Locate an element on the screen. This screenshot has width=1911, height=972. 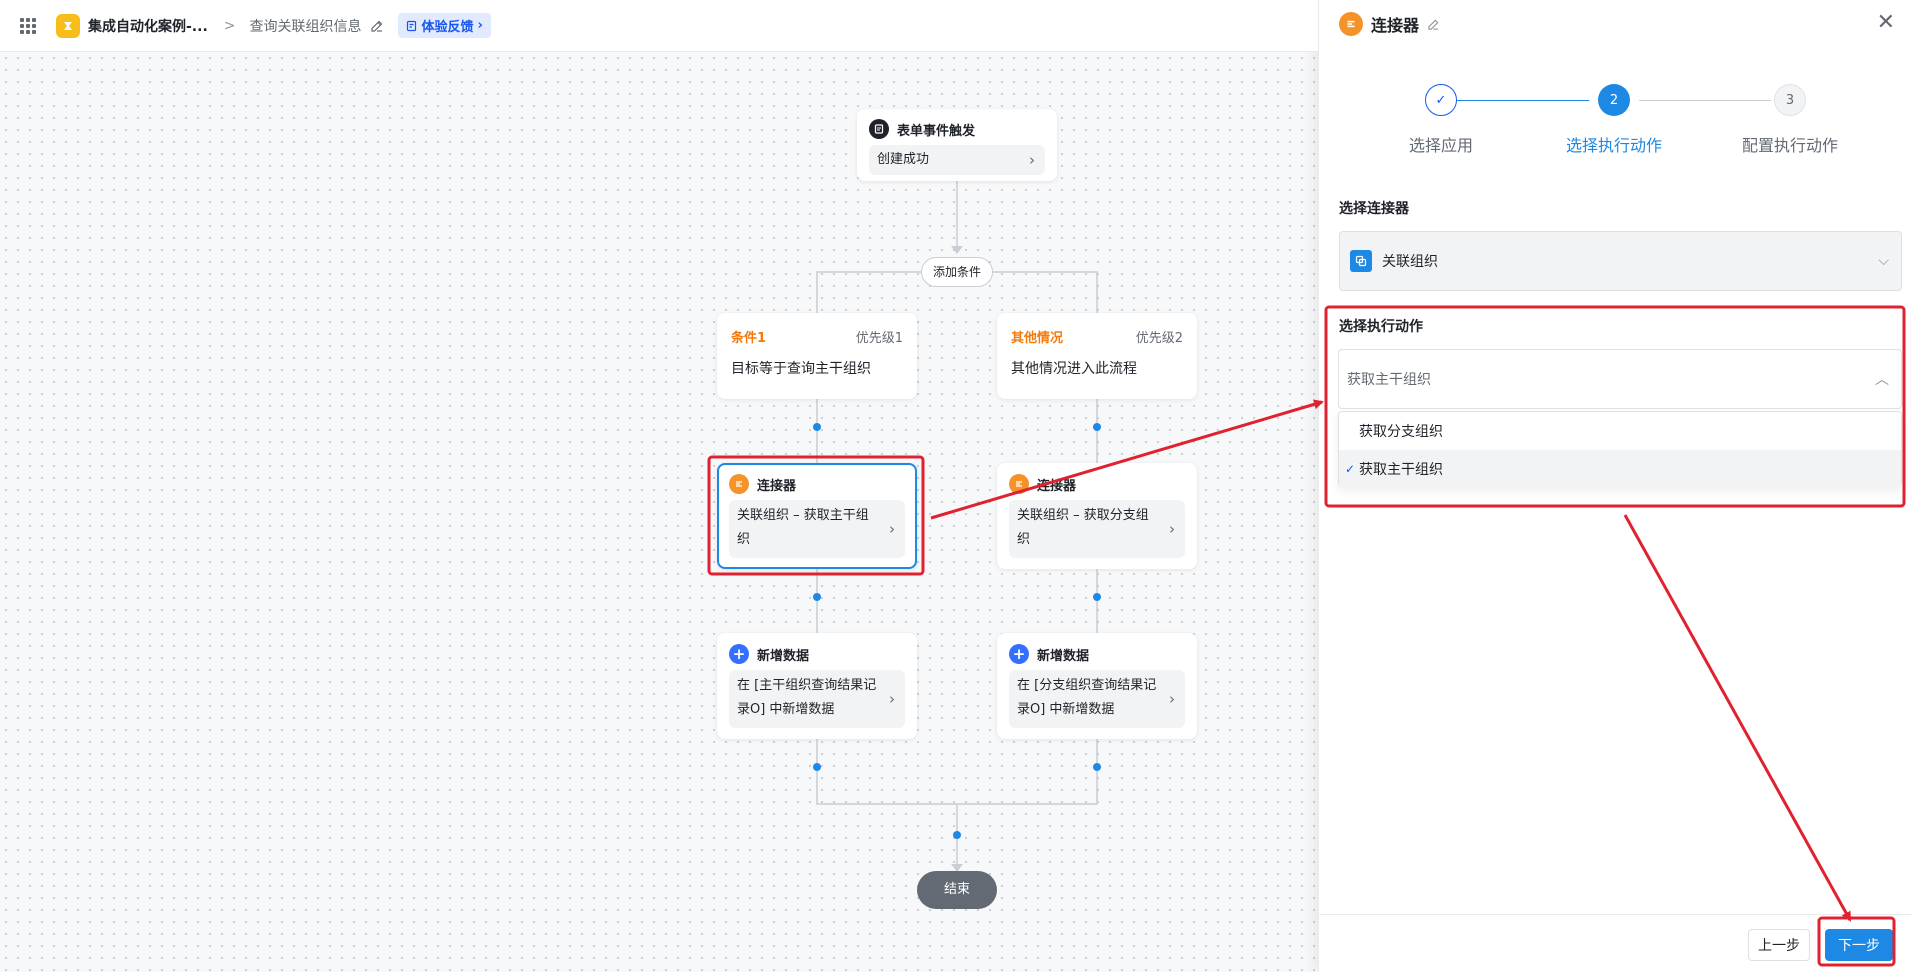
stepper: ✓ 选择应用 2 选择执行动作 3 配置执行动作 is located at coordinates (1615, 124).